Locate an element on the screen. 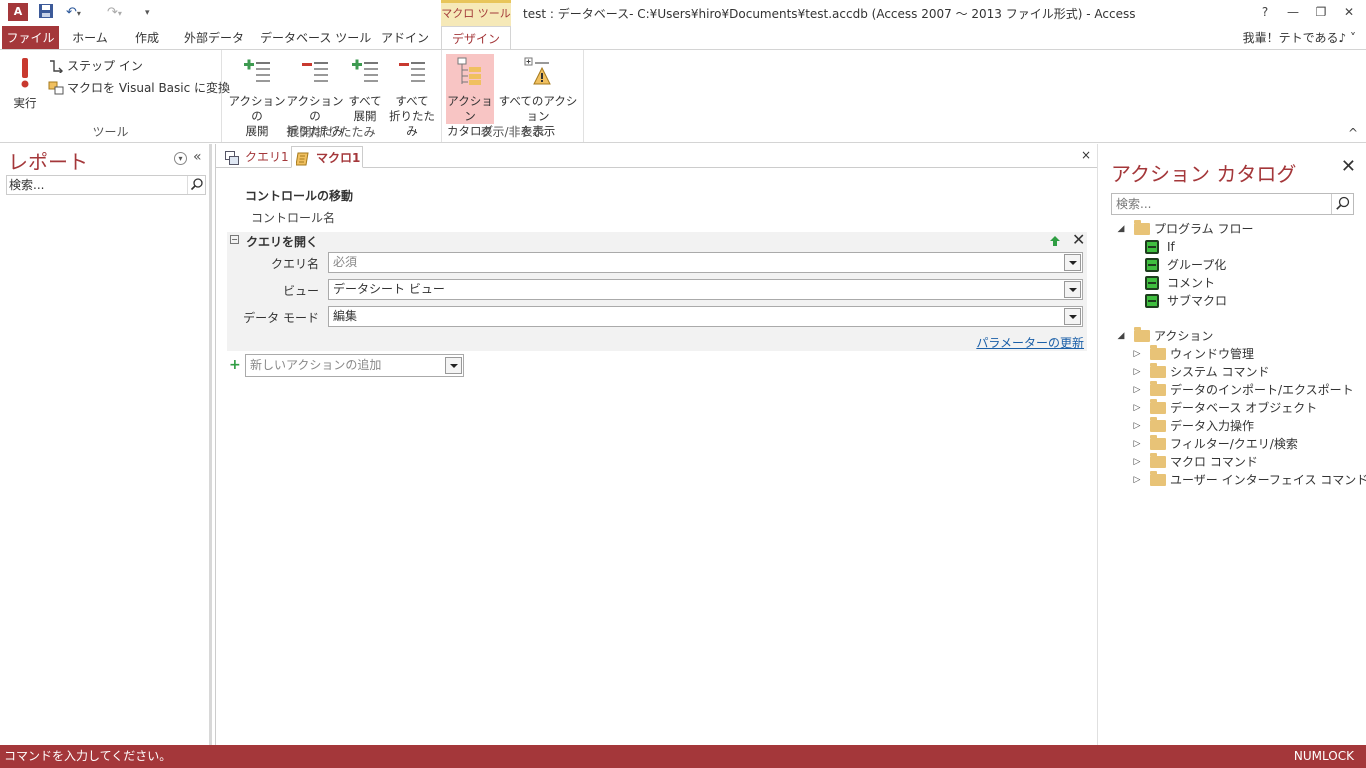 The height and width of the screenshot is (768, 1366). group-tools: 実行 ステップ イン マクロを Visual Basic に変換 ツール is located at coordinates (115, 96).